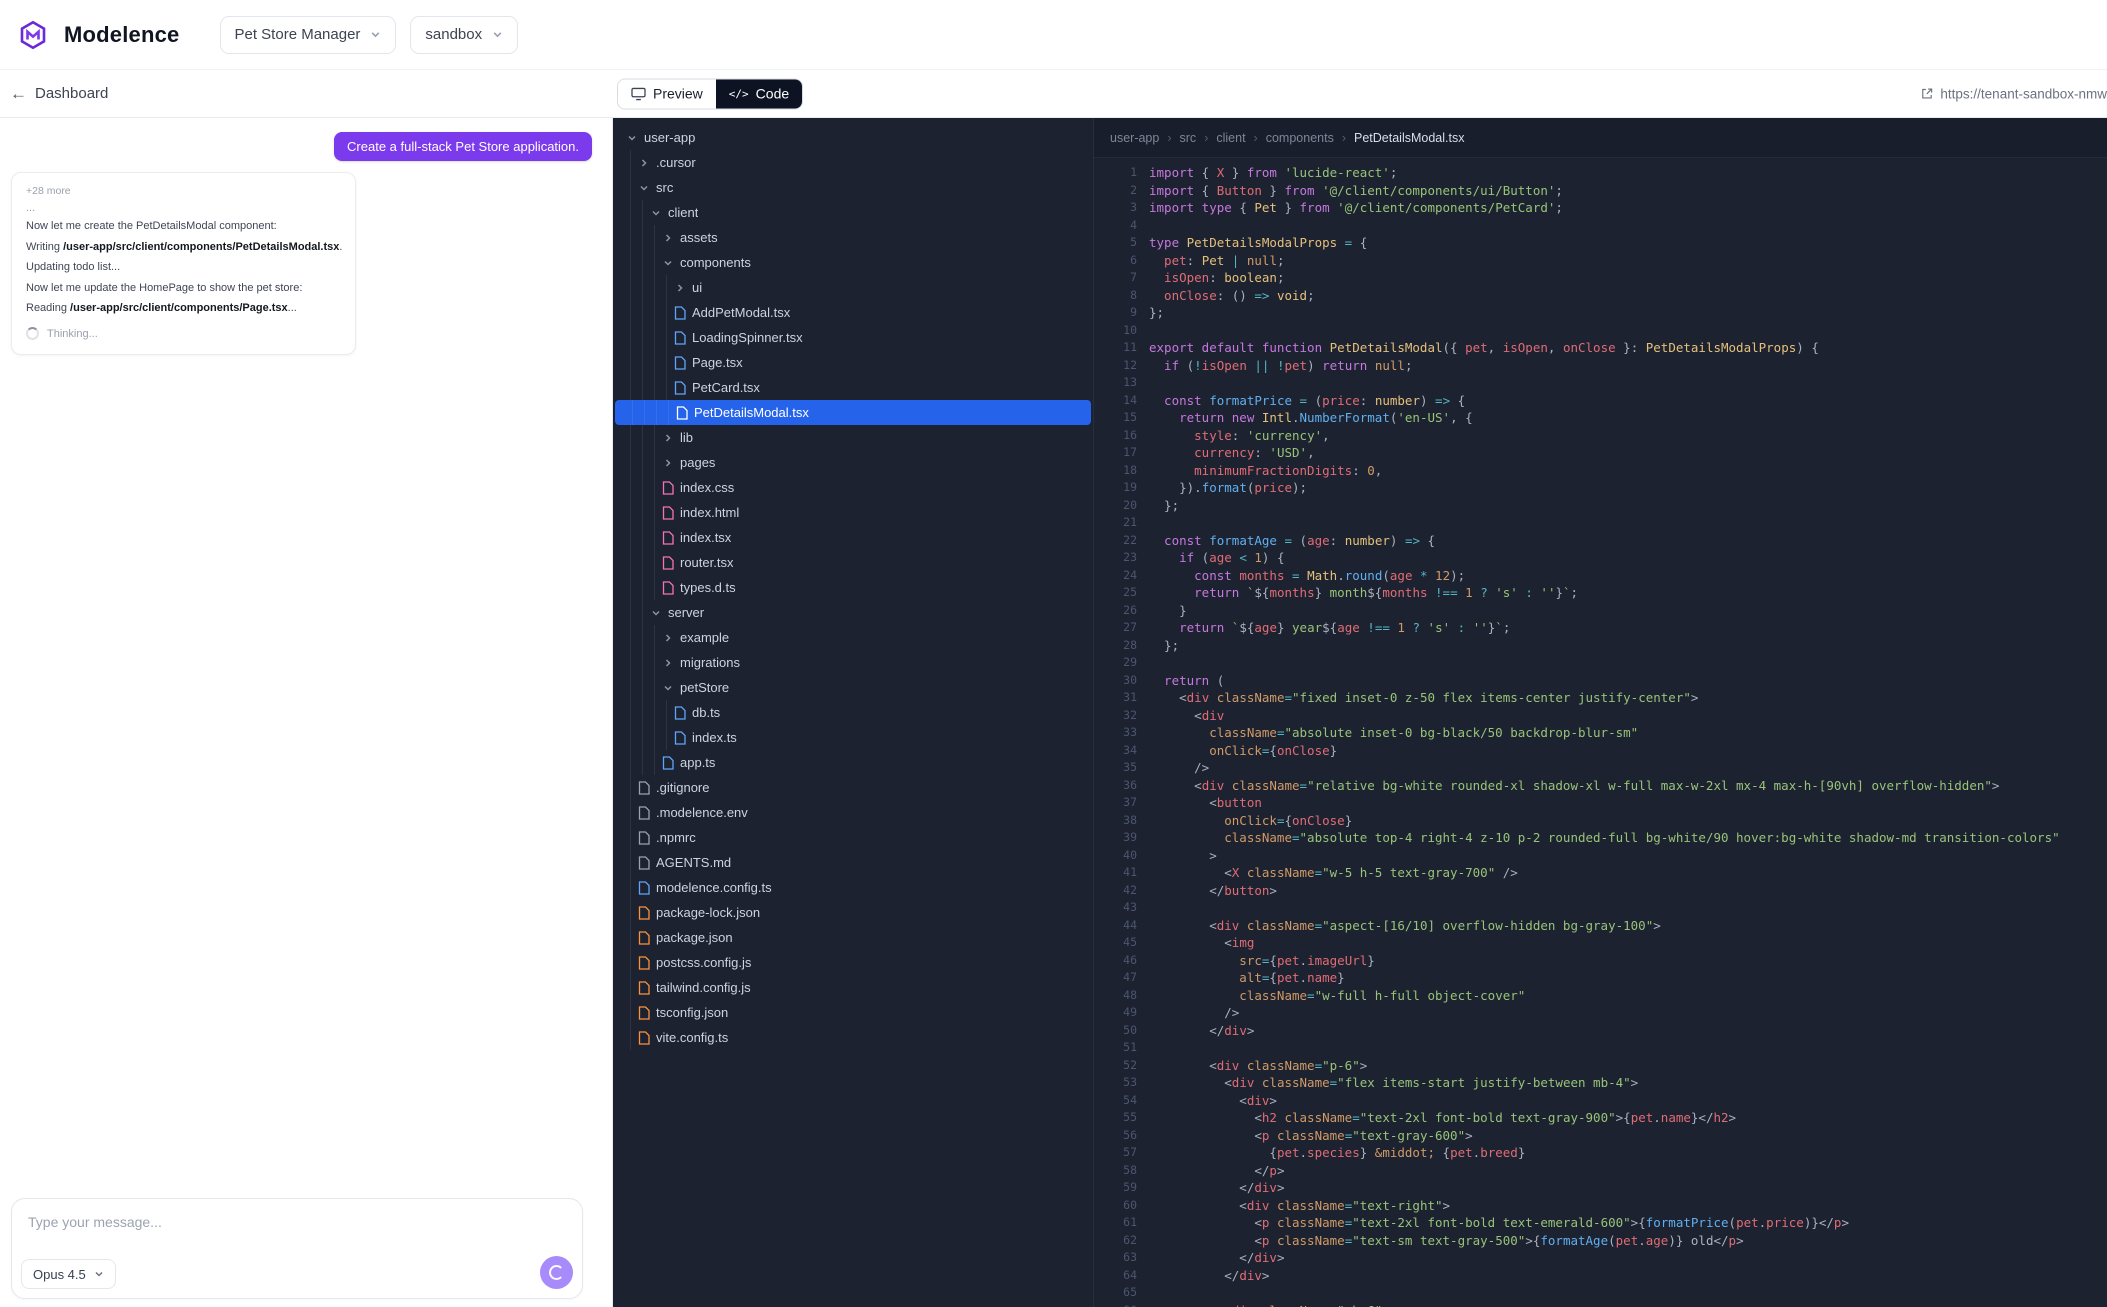 This screenshot has width=2107, height=1307. Describe the element at coordinates (853, 387) in the screenshot. I see `tree-file-PetCard.tsx: PetCard.tsx` at that location.